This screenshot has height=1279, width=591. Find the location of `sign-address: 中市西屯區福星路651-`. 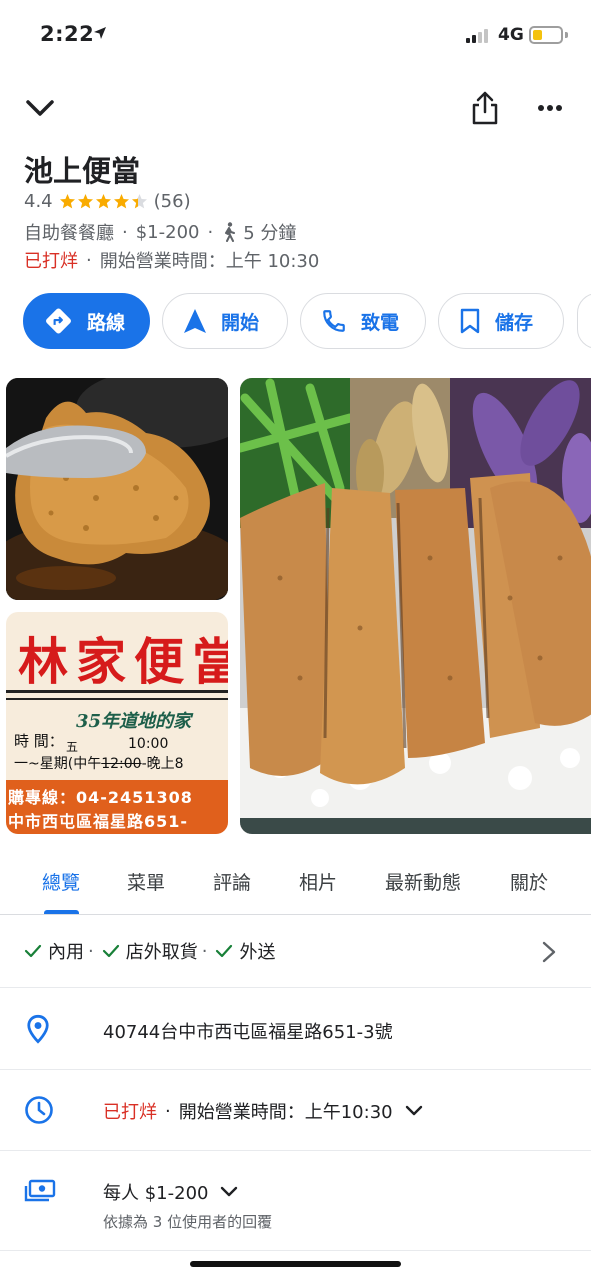

sign-address: 中市西屯區福星路651- is located at coordinates (98, 821).